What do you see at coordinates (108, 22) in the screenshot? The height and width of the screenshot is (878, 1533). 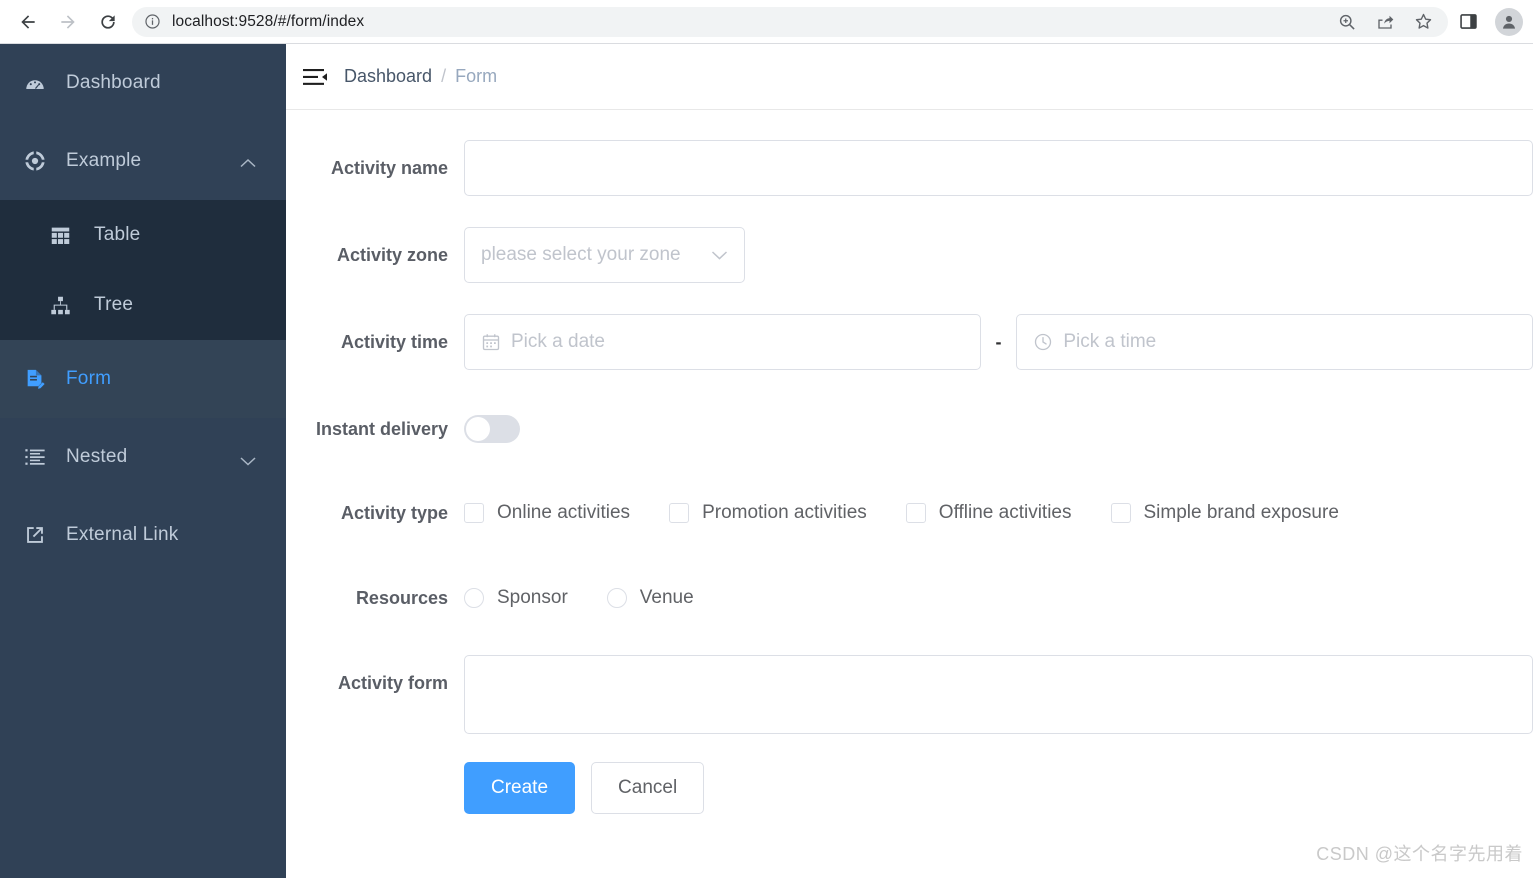 I see `reload-button` at bounding box center [108, 22].